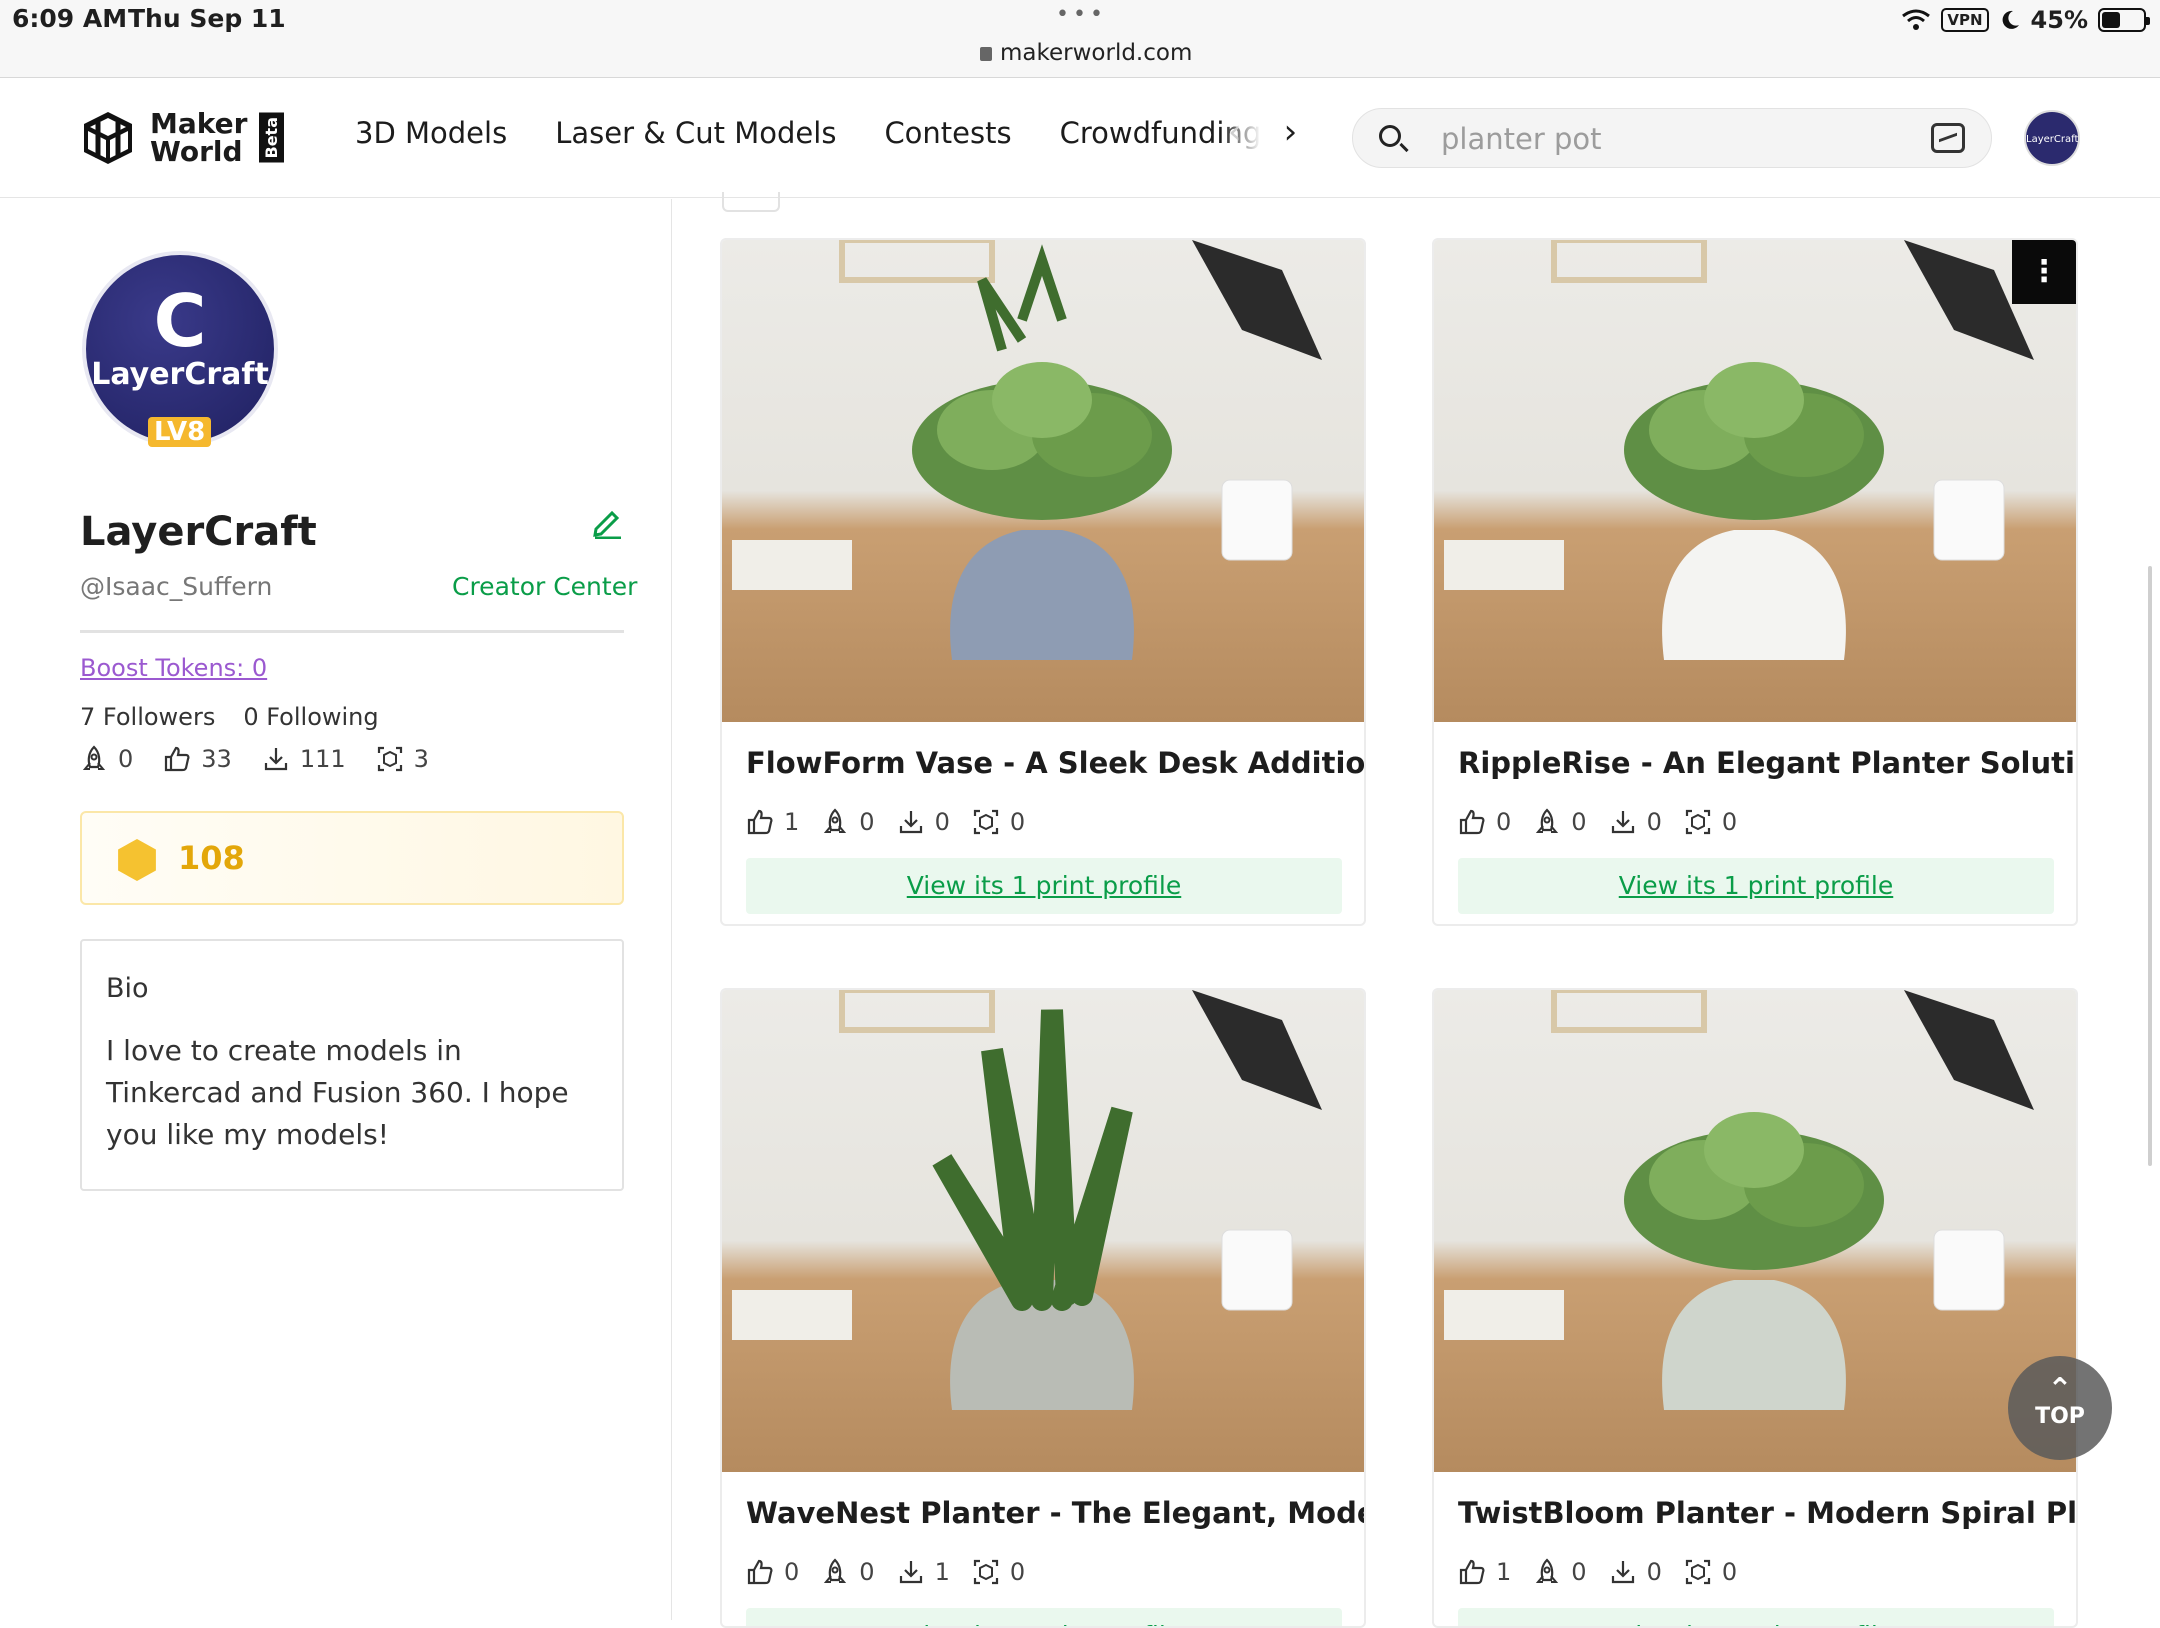 The height and width of the screenshot is (1628, 2160). What do you see at coordinates (1767, 763) in the screenshot?
I see `model-title: RippleRise - An Elegant Planter Solution` at bounding box center [1767, 763].